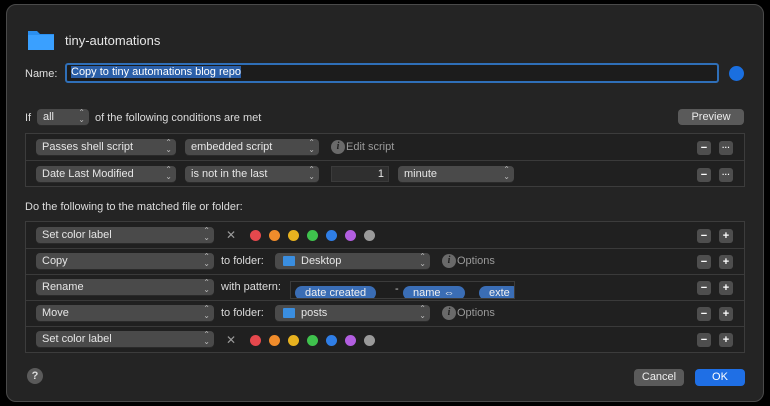 This screenshot has width=770, height=406. I want to click on rule-name-value: Copy to tiny automations blog repo, so click(156, 72).